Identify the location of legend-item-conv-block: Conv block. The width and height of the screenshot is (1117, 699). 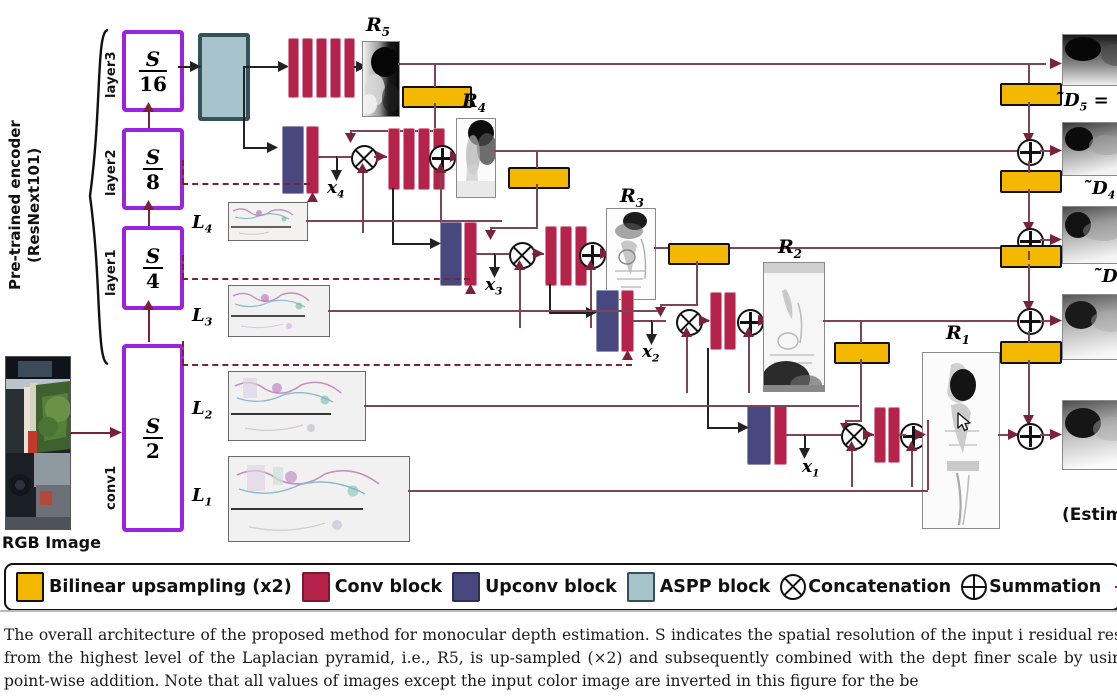
(372, 587).